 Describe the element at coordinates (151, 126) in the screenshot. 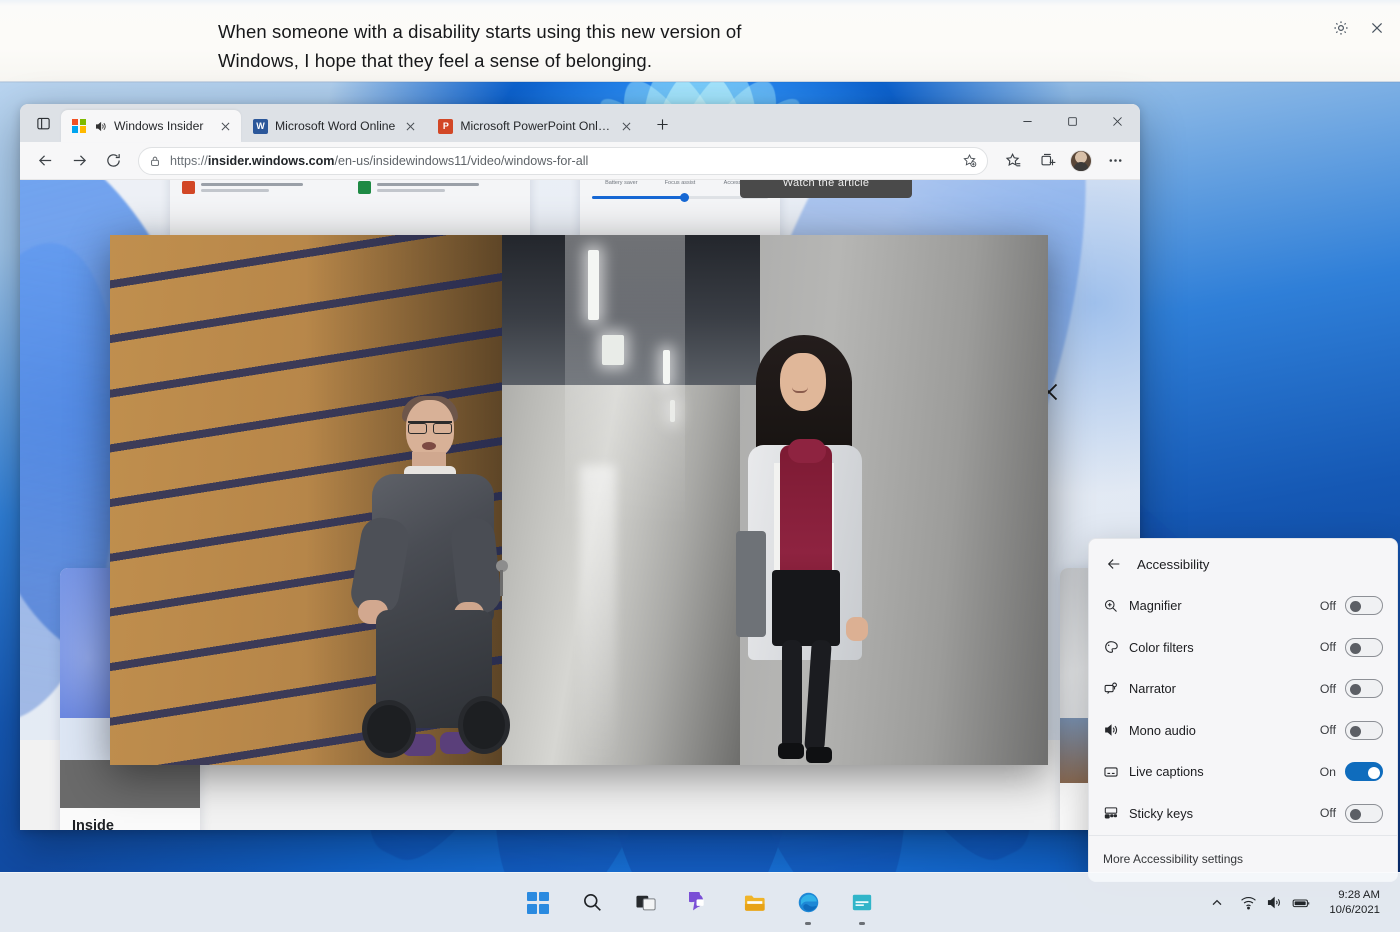

I see `browser-tab-windows-insider: Windows Insider` at that location.